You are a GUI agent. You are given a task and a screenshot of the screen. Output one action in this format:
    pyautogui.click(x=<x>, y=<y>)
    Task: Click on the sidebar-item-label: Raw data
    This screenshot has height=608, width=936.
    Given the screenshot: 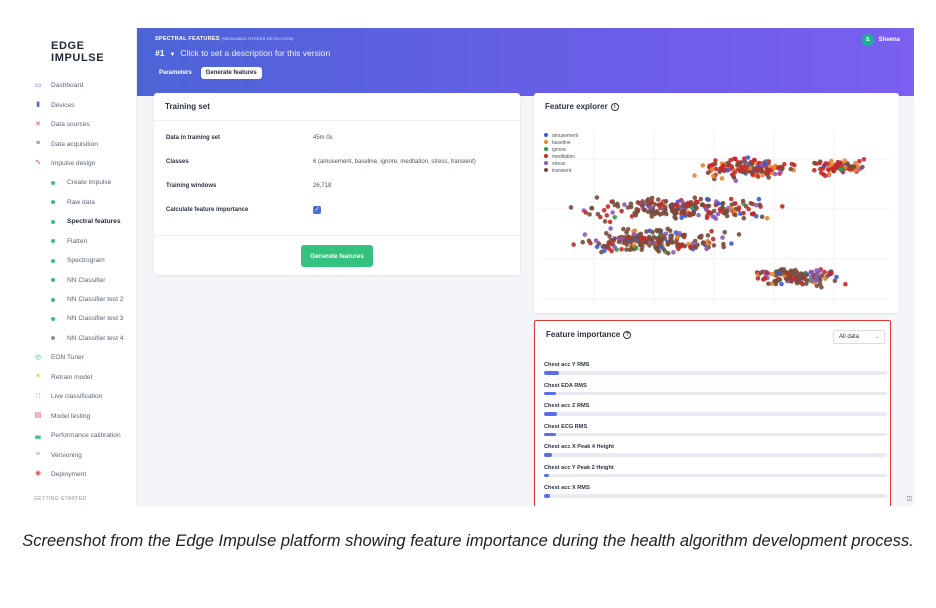 What is the action you would take?
    pyautogui.click(x=81, y=202)
    